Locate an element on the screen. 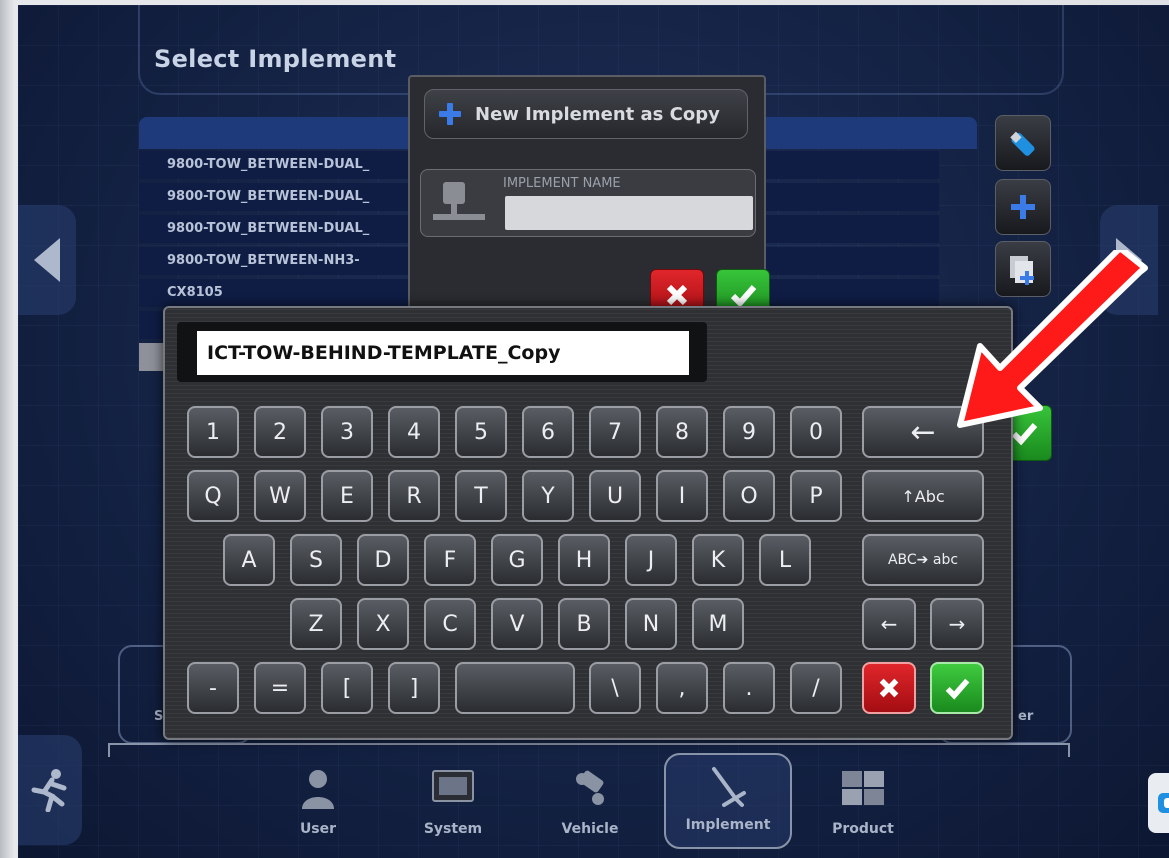 The height and width of the screenshot is (858, 1169). new-implement-dialog: New Implement as Copy IMPLEMENT NAME is located at coordinates (589, 202).